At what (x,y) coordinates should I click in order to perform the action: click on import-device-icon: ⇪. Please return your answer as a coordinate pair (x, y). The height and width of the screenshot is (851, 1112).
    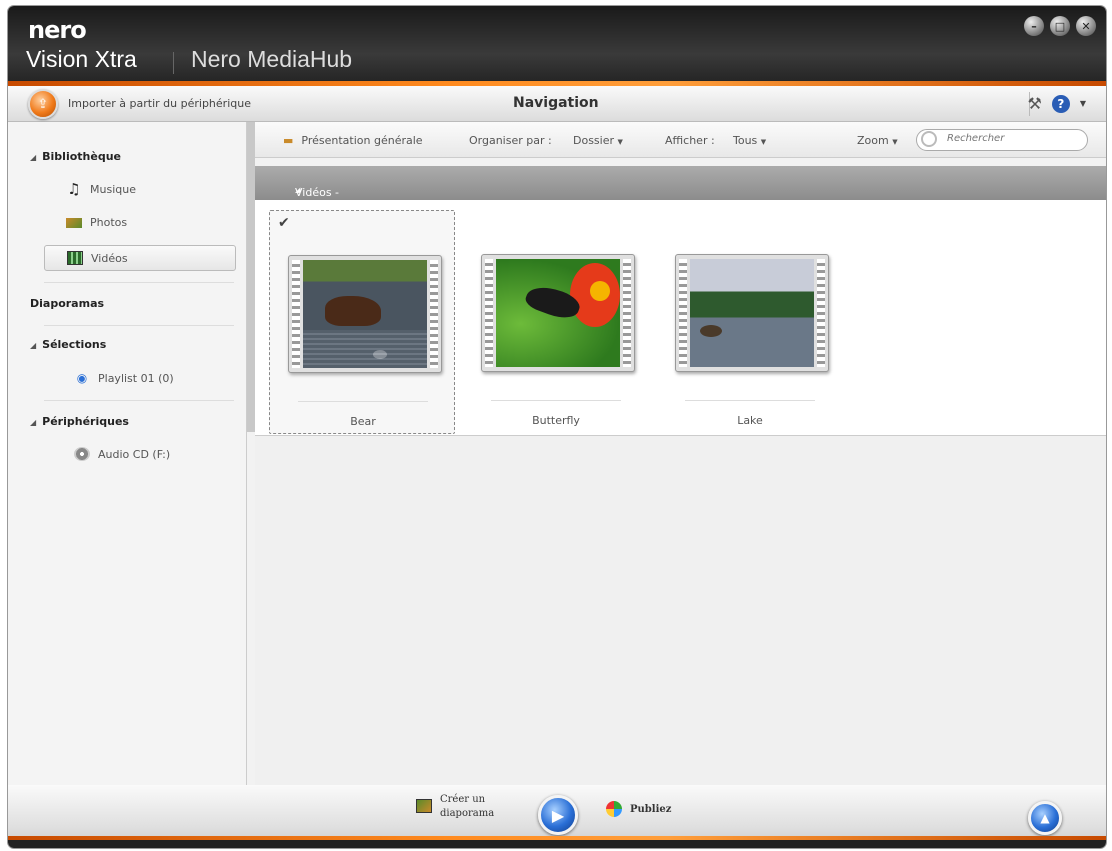
    Looking at the image, I should click on (43, 104).